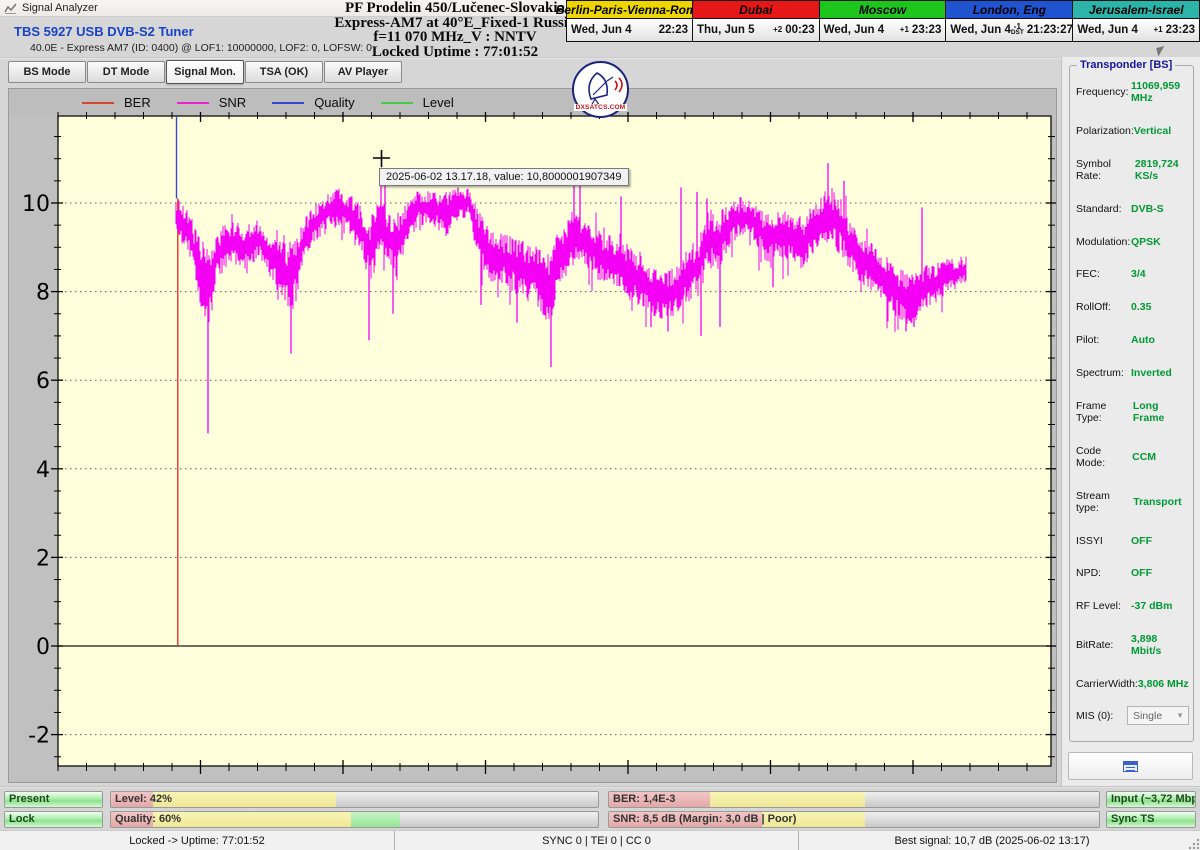 Image resolution: width=1200 pixels, height=850 pixels. I want to click on status-uptime: Locked -> Uptime: 77:01:52, so click(197, 840).